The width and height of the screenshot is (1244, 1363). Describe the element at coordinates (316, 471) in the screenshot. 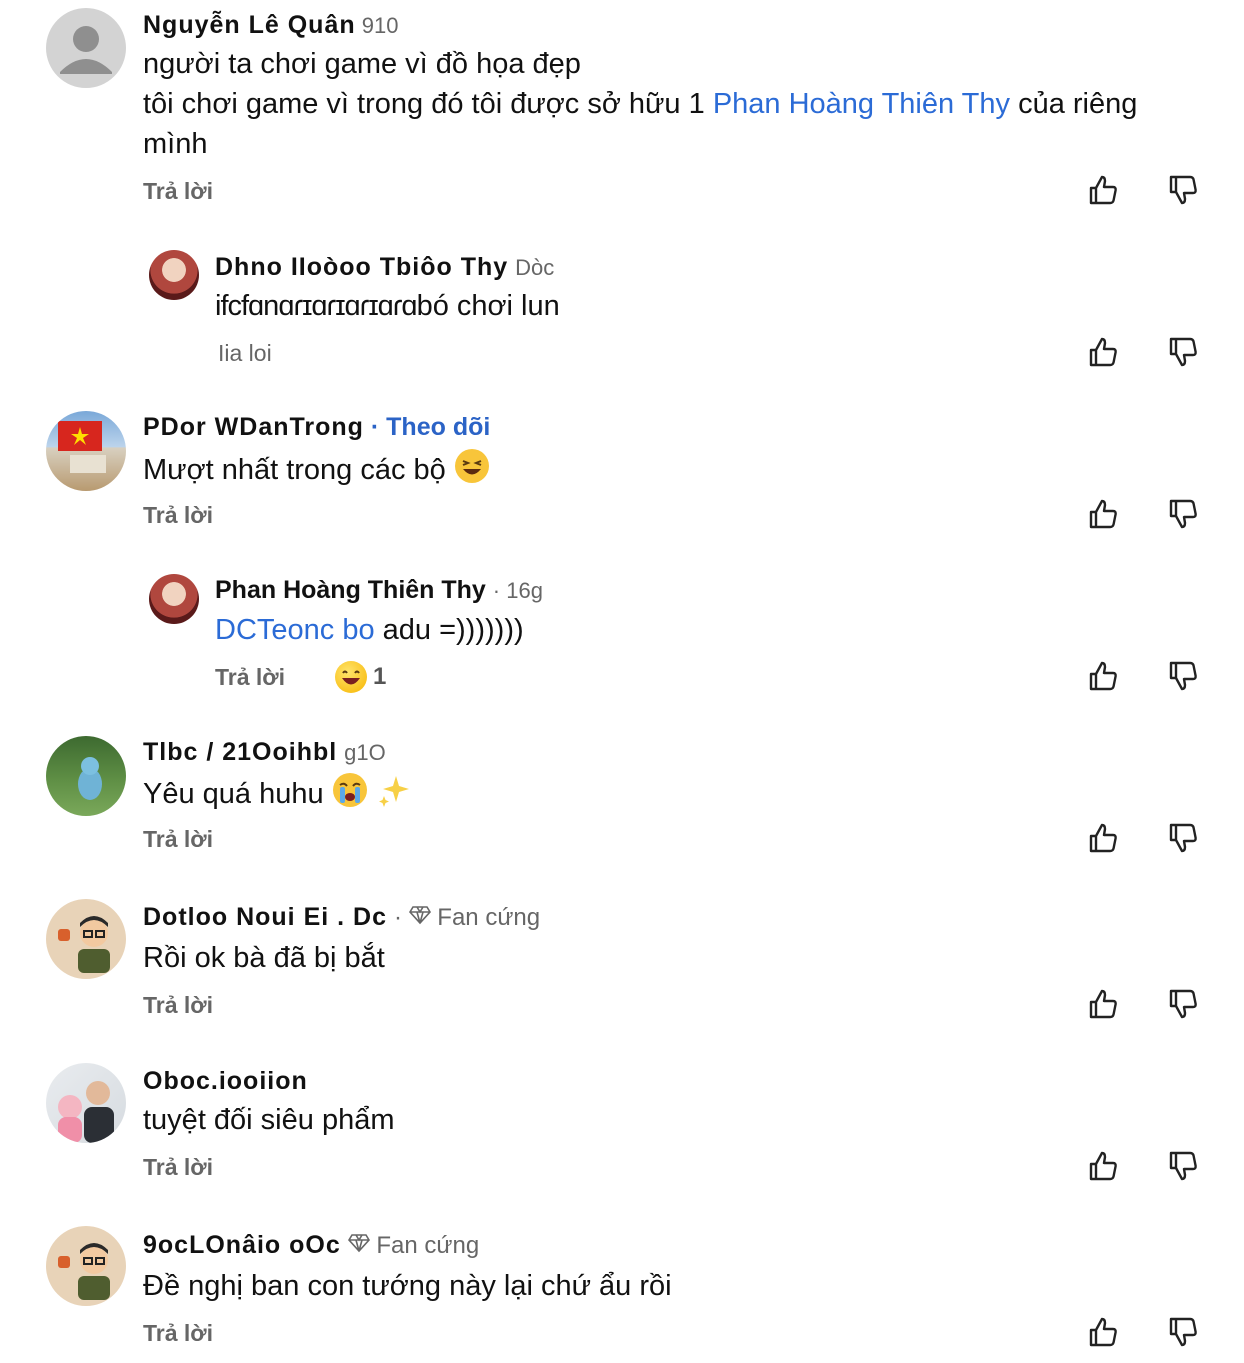

I see `comment-text: Mượt nhất trong các bộ` at that location.